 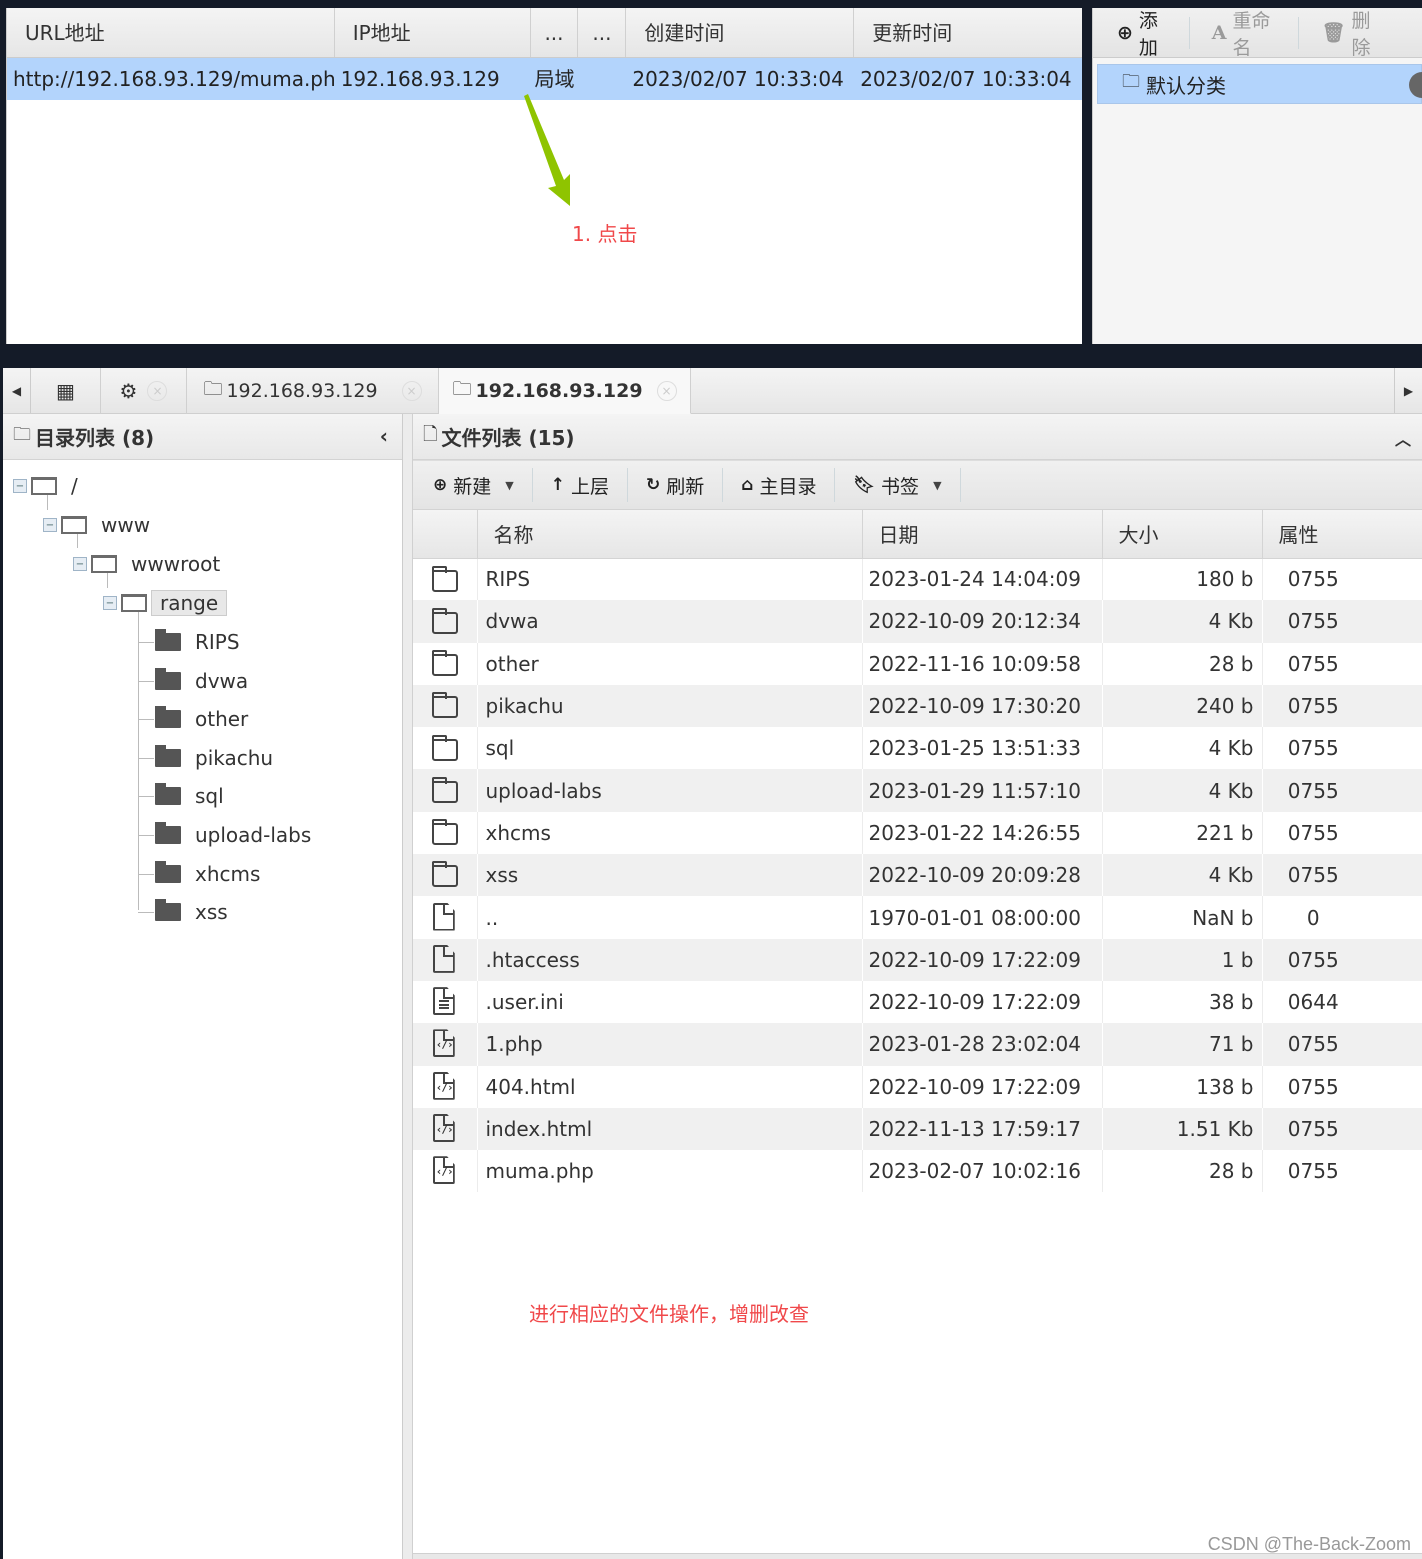 I want to click on file-attr: 0, so click(x=1342, y=917).